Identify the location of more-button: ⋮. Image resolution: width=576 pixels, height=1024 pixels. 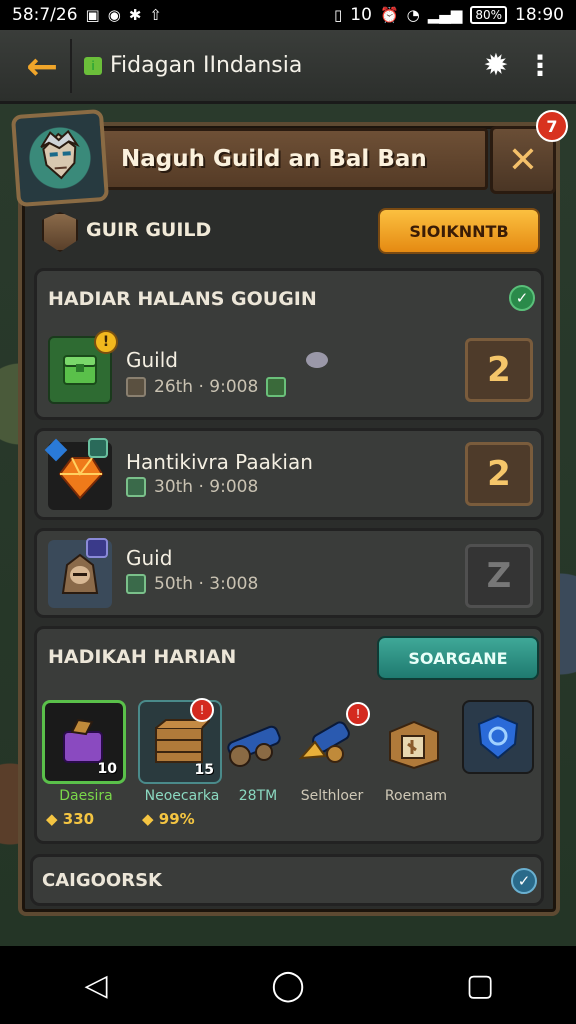
(540, 66).